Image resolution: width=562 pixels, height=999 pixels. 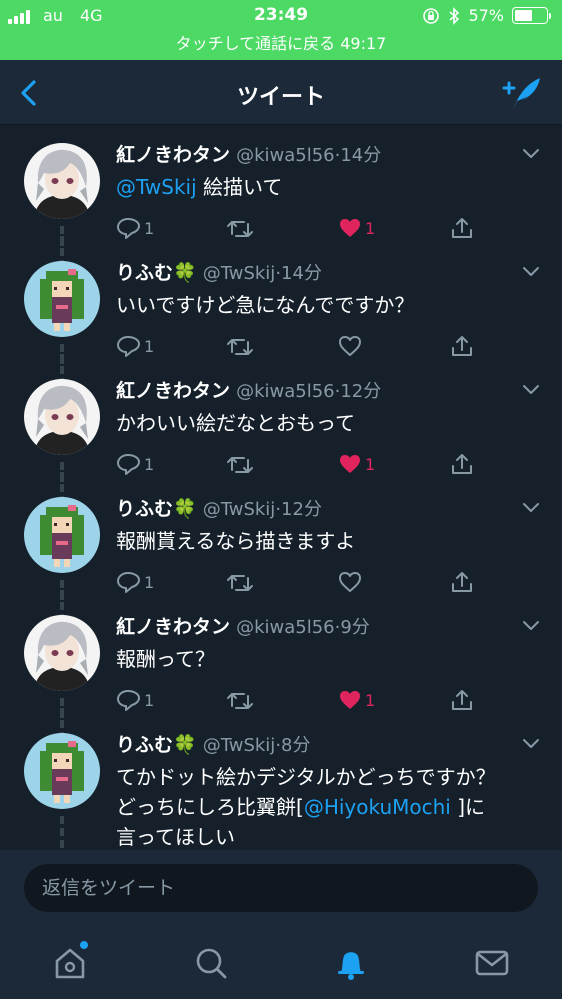 I want to click on messages-icon, so click(x=492, y=963).